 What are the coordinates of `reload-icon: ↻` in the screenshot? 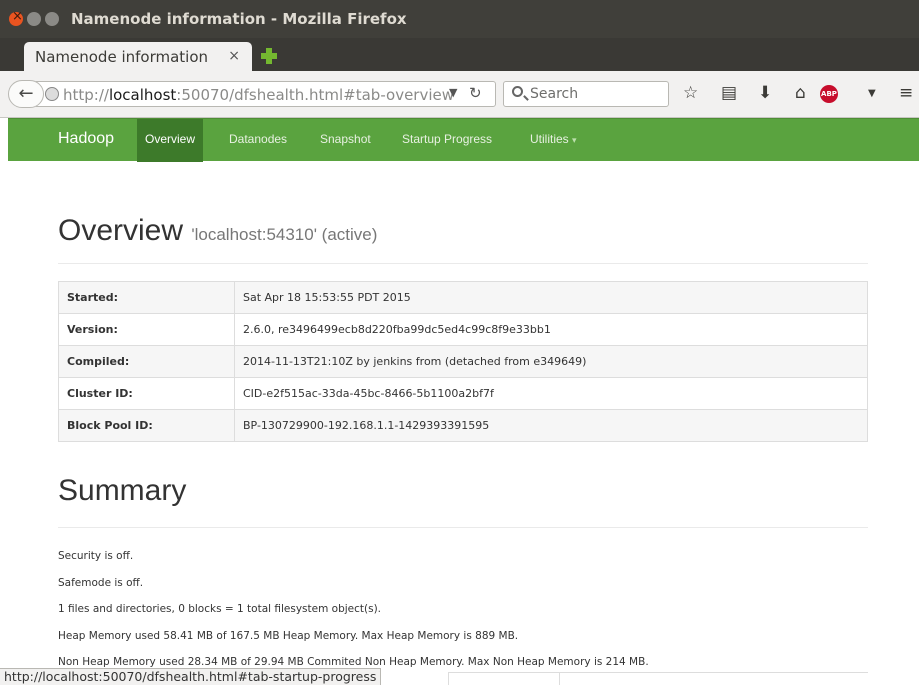 It's located at (475, 93).